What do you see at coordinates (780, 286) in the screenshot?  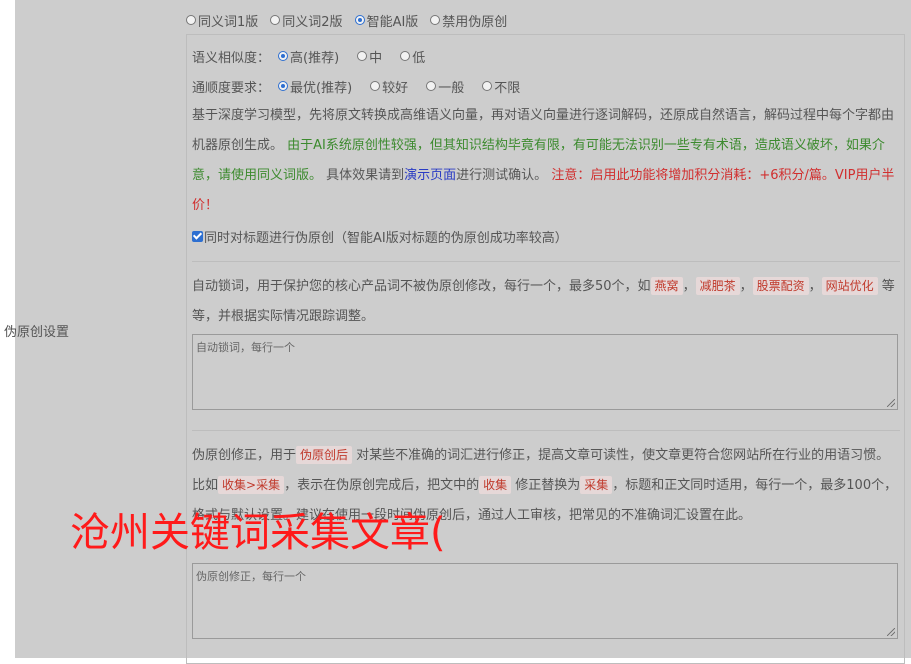 I see `example-tag: 股票配资` at bounding box center [780, 286].